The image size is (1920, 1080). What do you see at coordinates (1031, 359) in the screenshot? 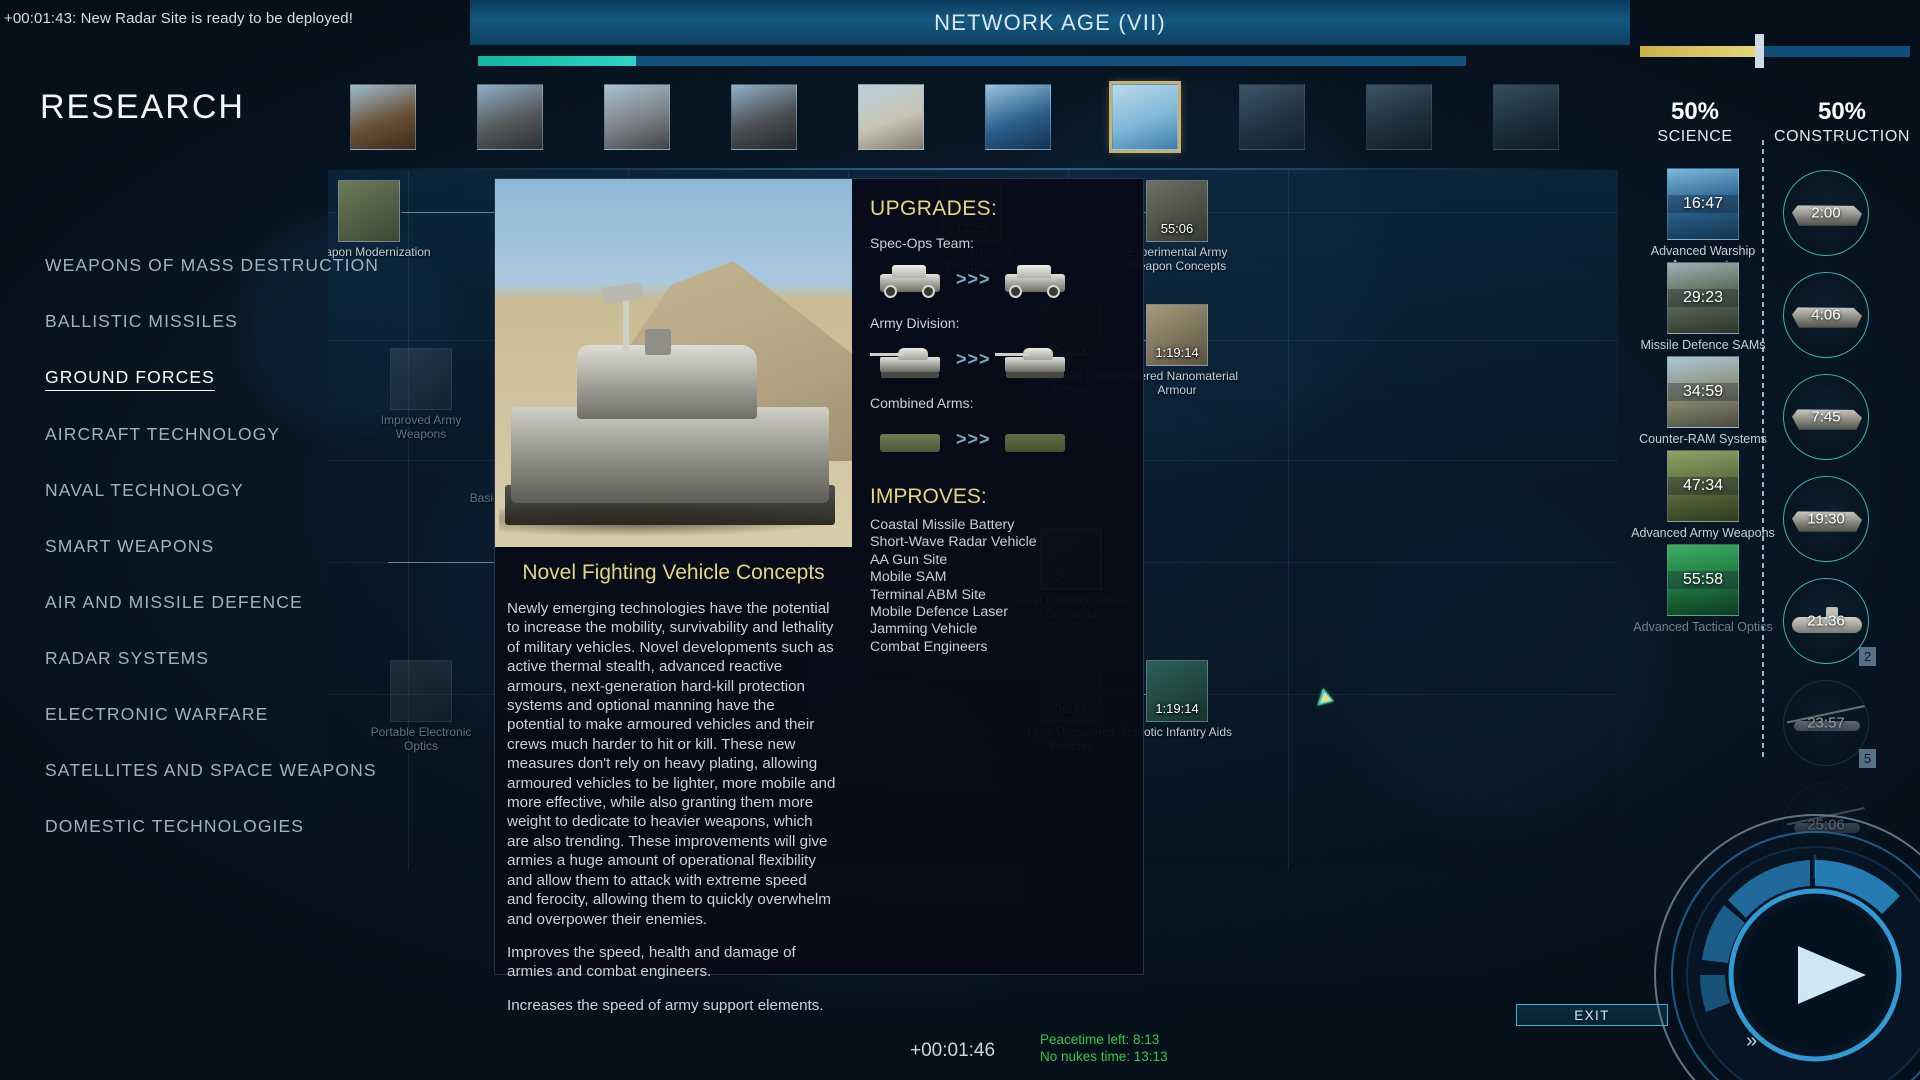
I see `next-gen-tank-icon` at bounding box center [1031, 359].